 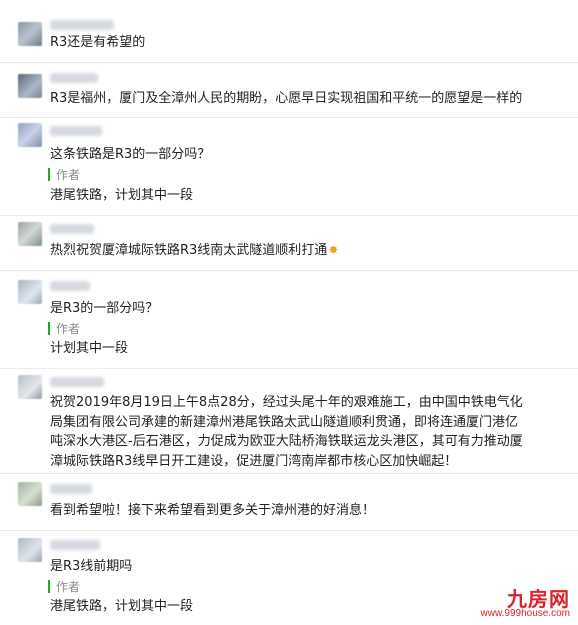 I want to click on comment-text: 这条铁路是R3的一部分吗？, so click(x=130, y=154).